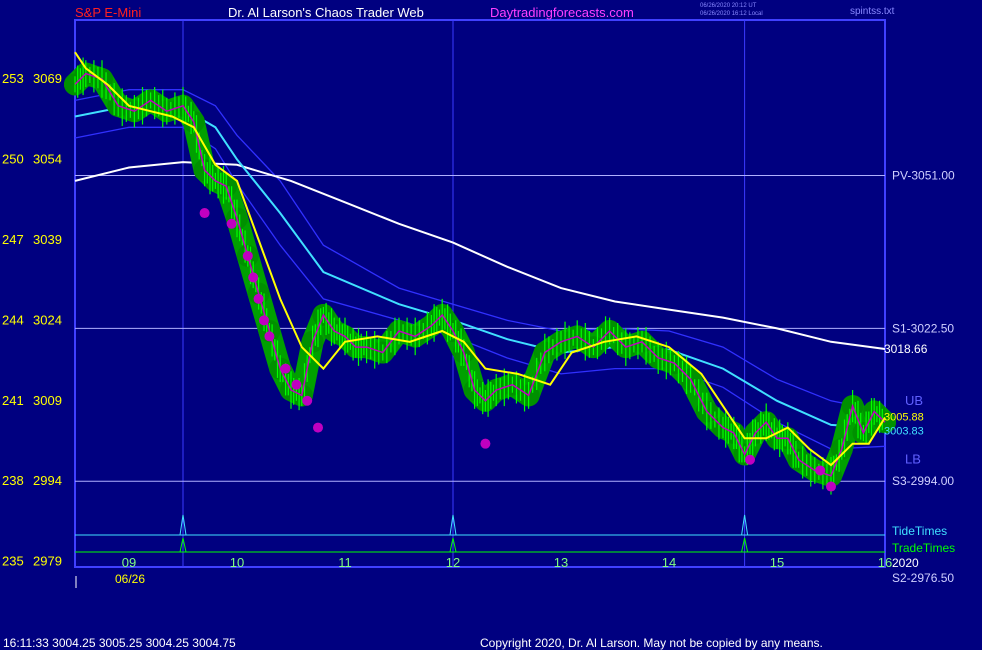 The width and height of the screenshot is (982, 650). Describe the element at coordinates (904, 417) in the screenshot. I see `end-label-yellow: 3005.88` at that location.